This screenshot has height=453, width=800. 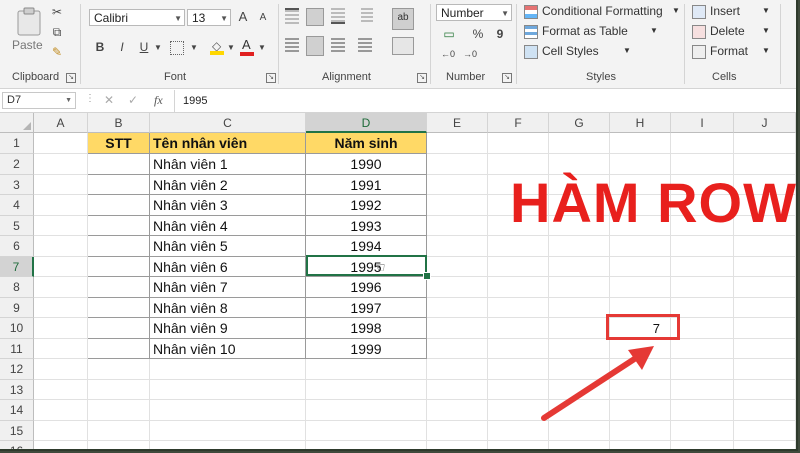 What do you see at coordinates (17, 123) in the screenshot?
I see `select-all-corner` at bounding box center [17, 123].